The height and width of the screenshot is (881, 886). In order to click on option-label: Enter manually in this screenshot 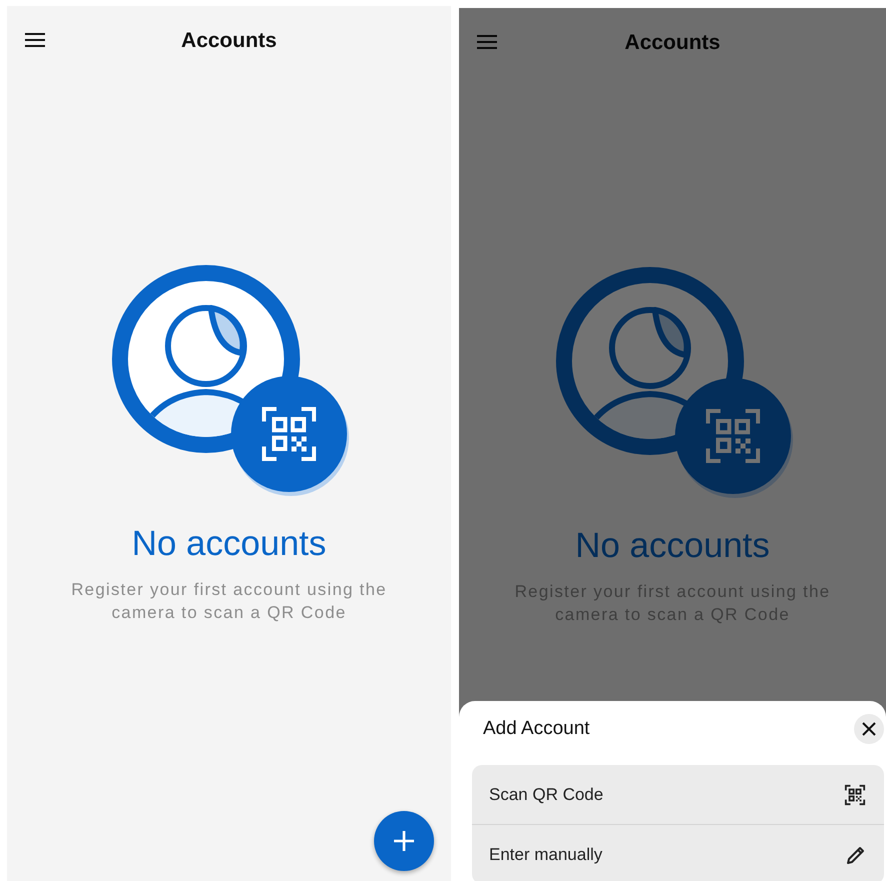, I will do `click(545, 854)`.